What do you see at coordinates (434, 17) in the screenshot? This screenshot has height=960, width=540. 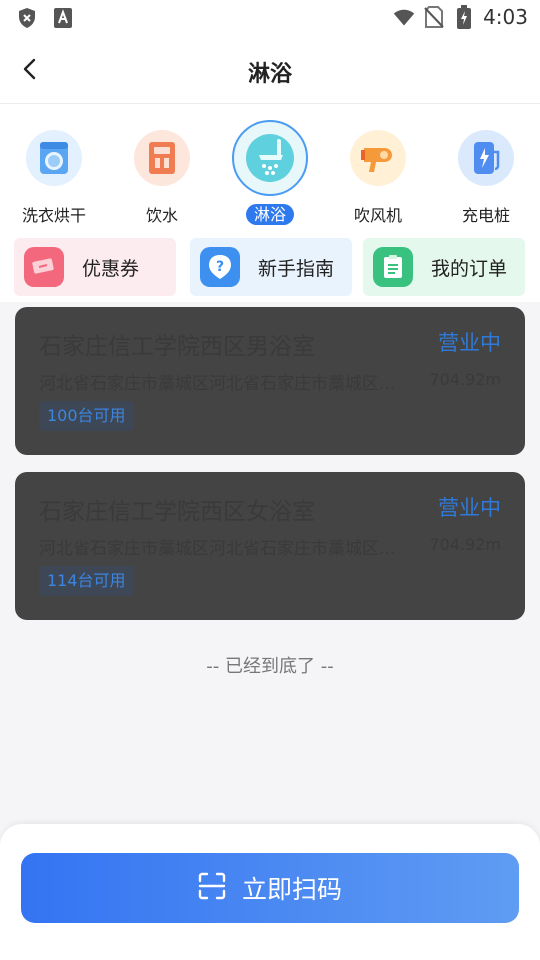 I see `no-sim-icon` at bounding box center [434, 17].